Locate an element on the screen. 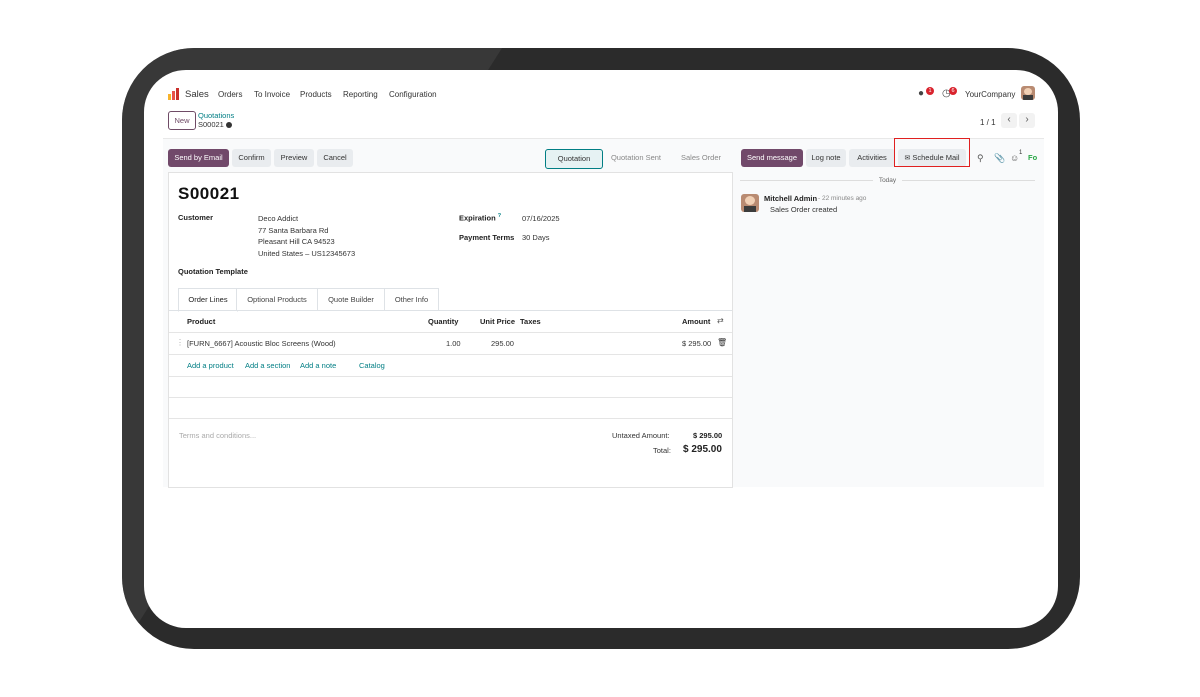 Image resolution: width=1200 pixels, height=697 pixels. customer-address-line2: Pleasant Hill CA 94523 is located at coordinates (296, 241).